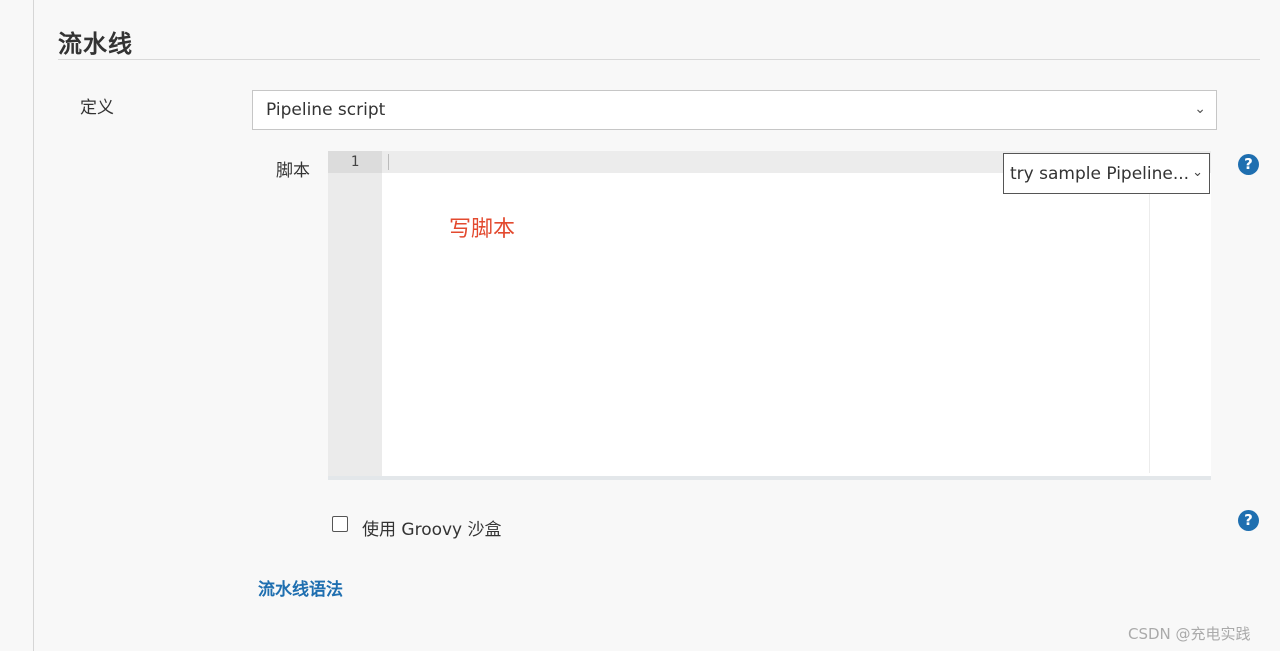 The image size is (1280, 651). I want to click on groovy-sandbox-label: 使用 Groovy 沙盒, so click(432, 530).